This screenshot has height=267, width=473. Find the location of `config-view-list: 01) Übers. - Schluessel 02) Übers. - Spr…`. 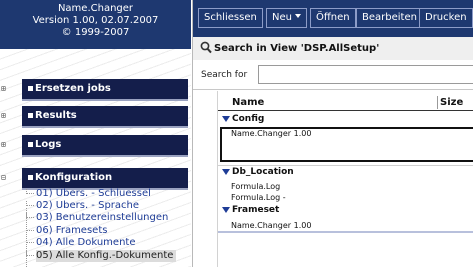

config-view-list: 01) Übers. - Schluessel 02) Übers. - Spr… is located at coordinates (106, 227).